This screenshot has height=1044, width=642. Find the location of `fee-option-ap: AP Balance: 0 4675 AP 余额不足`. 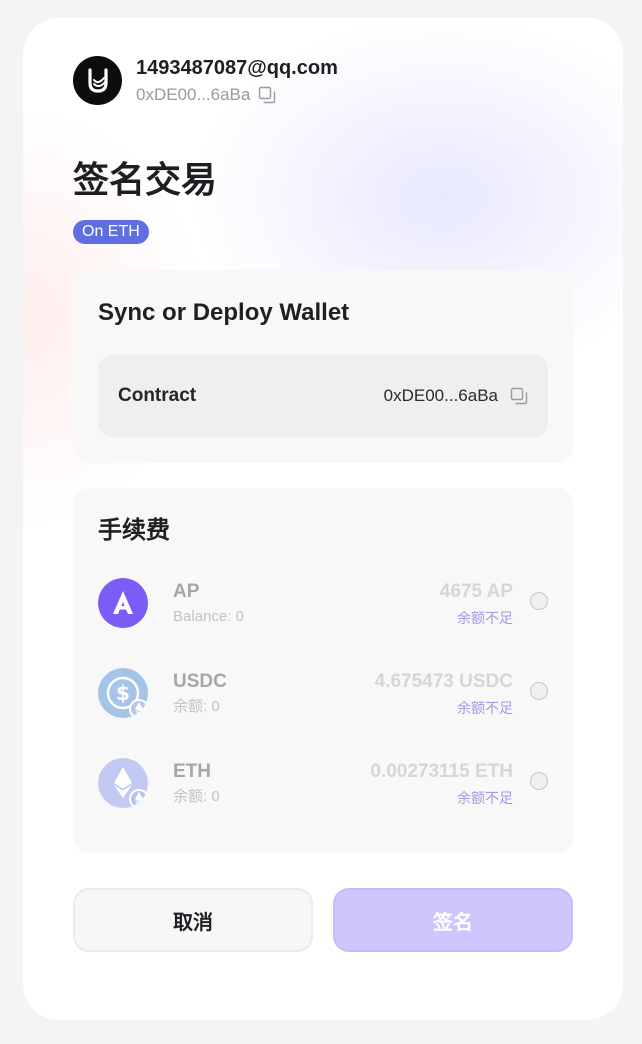

fee-option-ap: AP Balance: 0 4675 AP 余额不足 is located at coordinates (323, 604).